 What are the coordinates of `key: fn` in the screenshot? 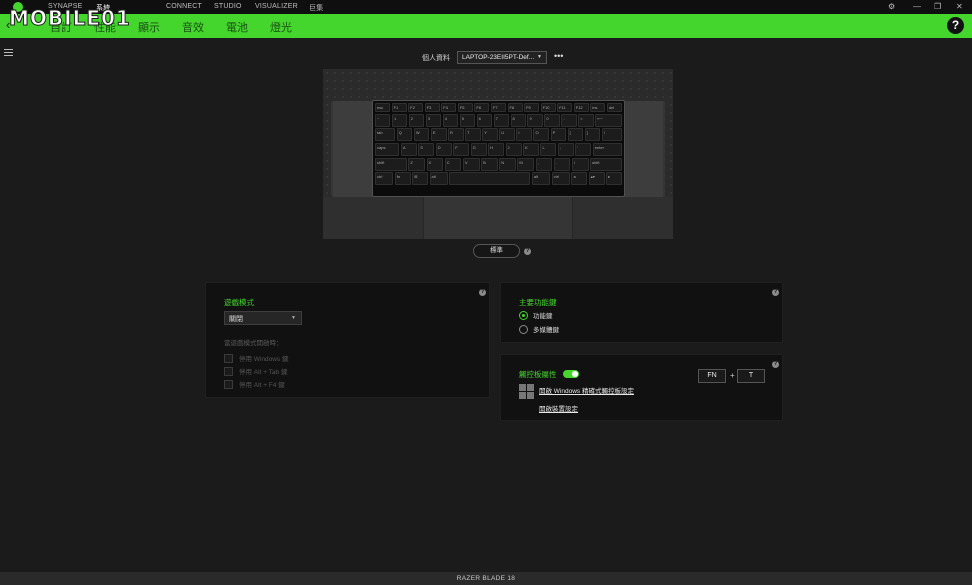 It's located at (402, 179).